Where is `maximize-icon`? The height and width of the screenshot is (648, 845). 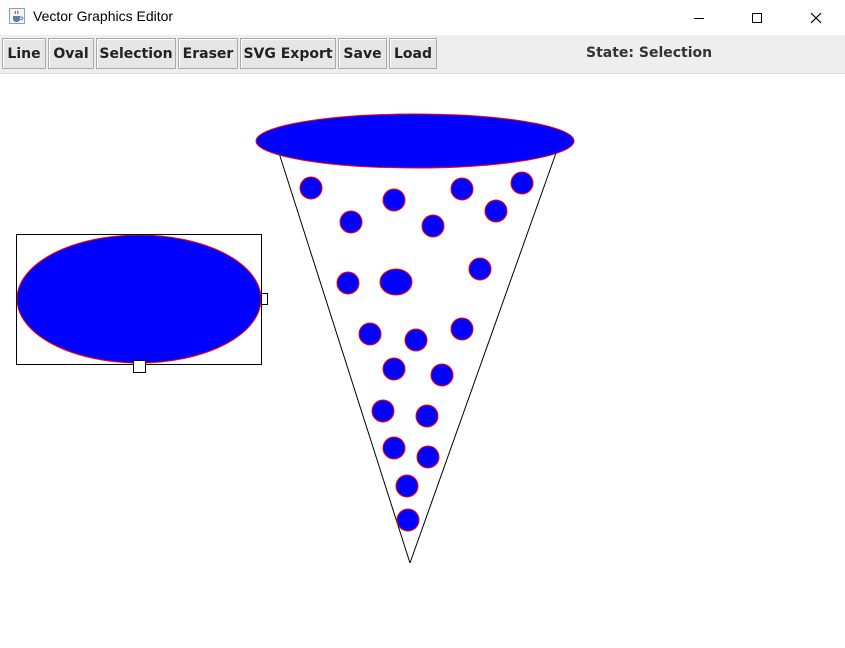
maximize-icon is located at coordinates (757, 17).